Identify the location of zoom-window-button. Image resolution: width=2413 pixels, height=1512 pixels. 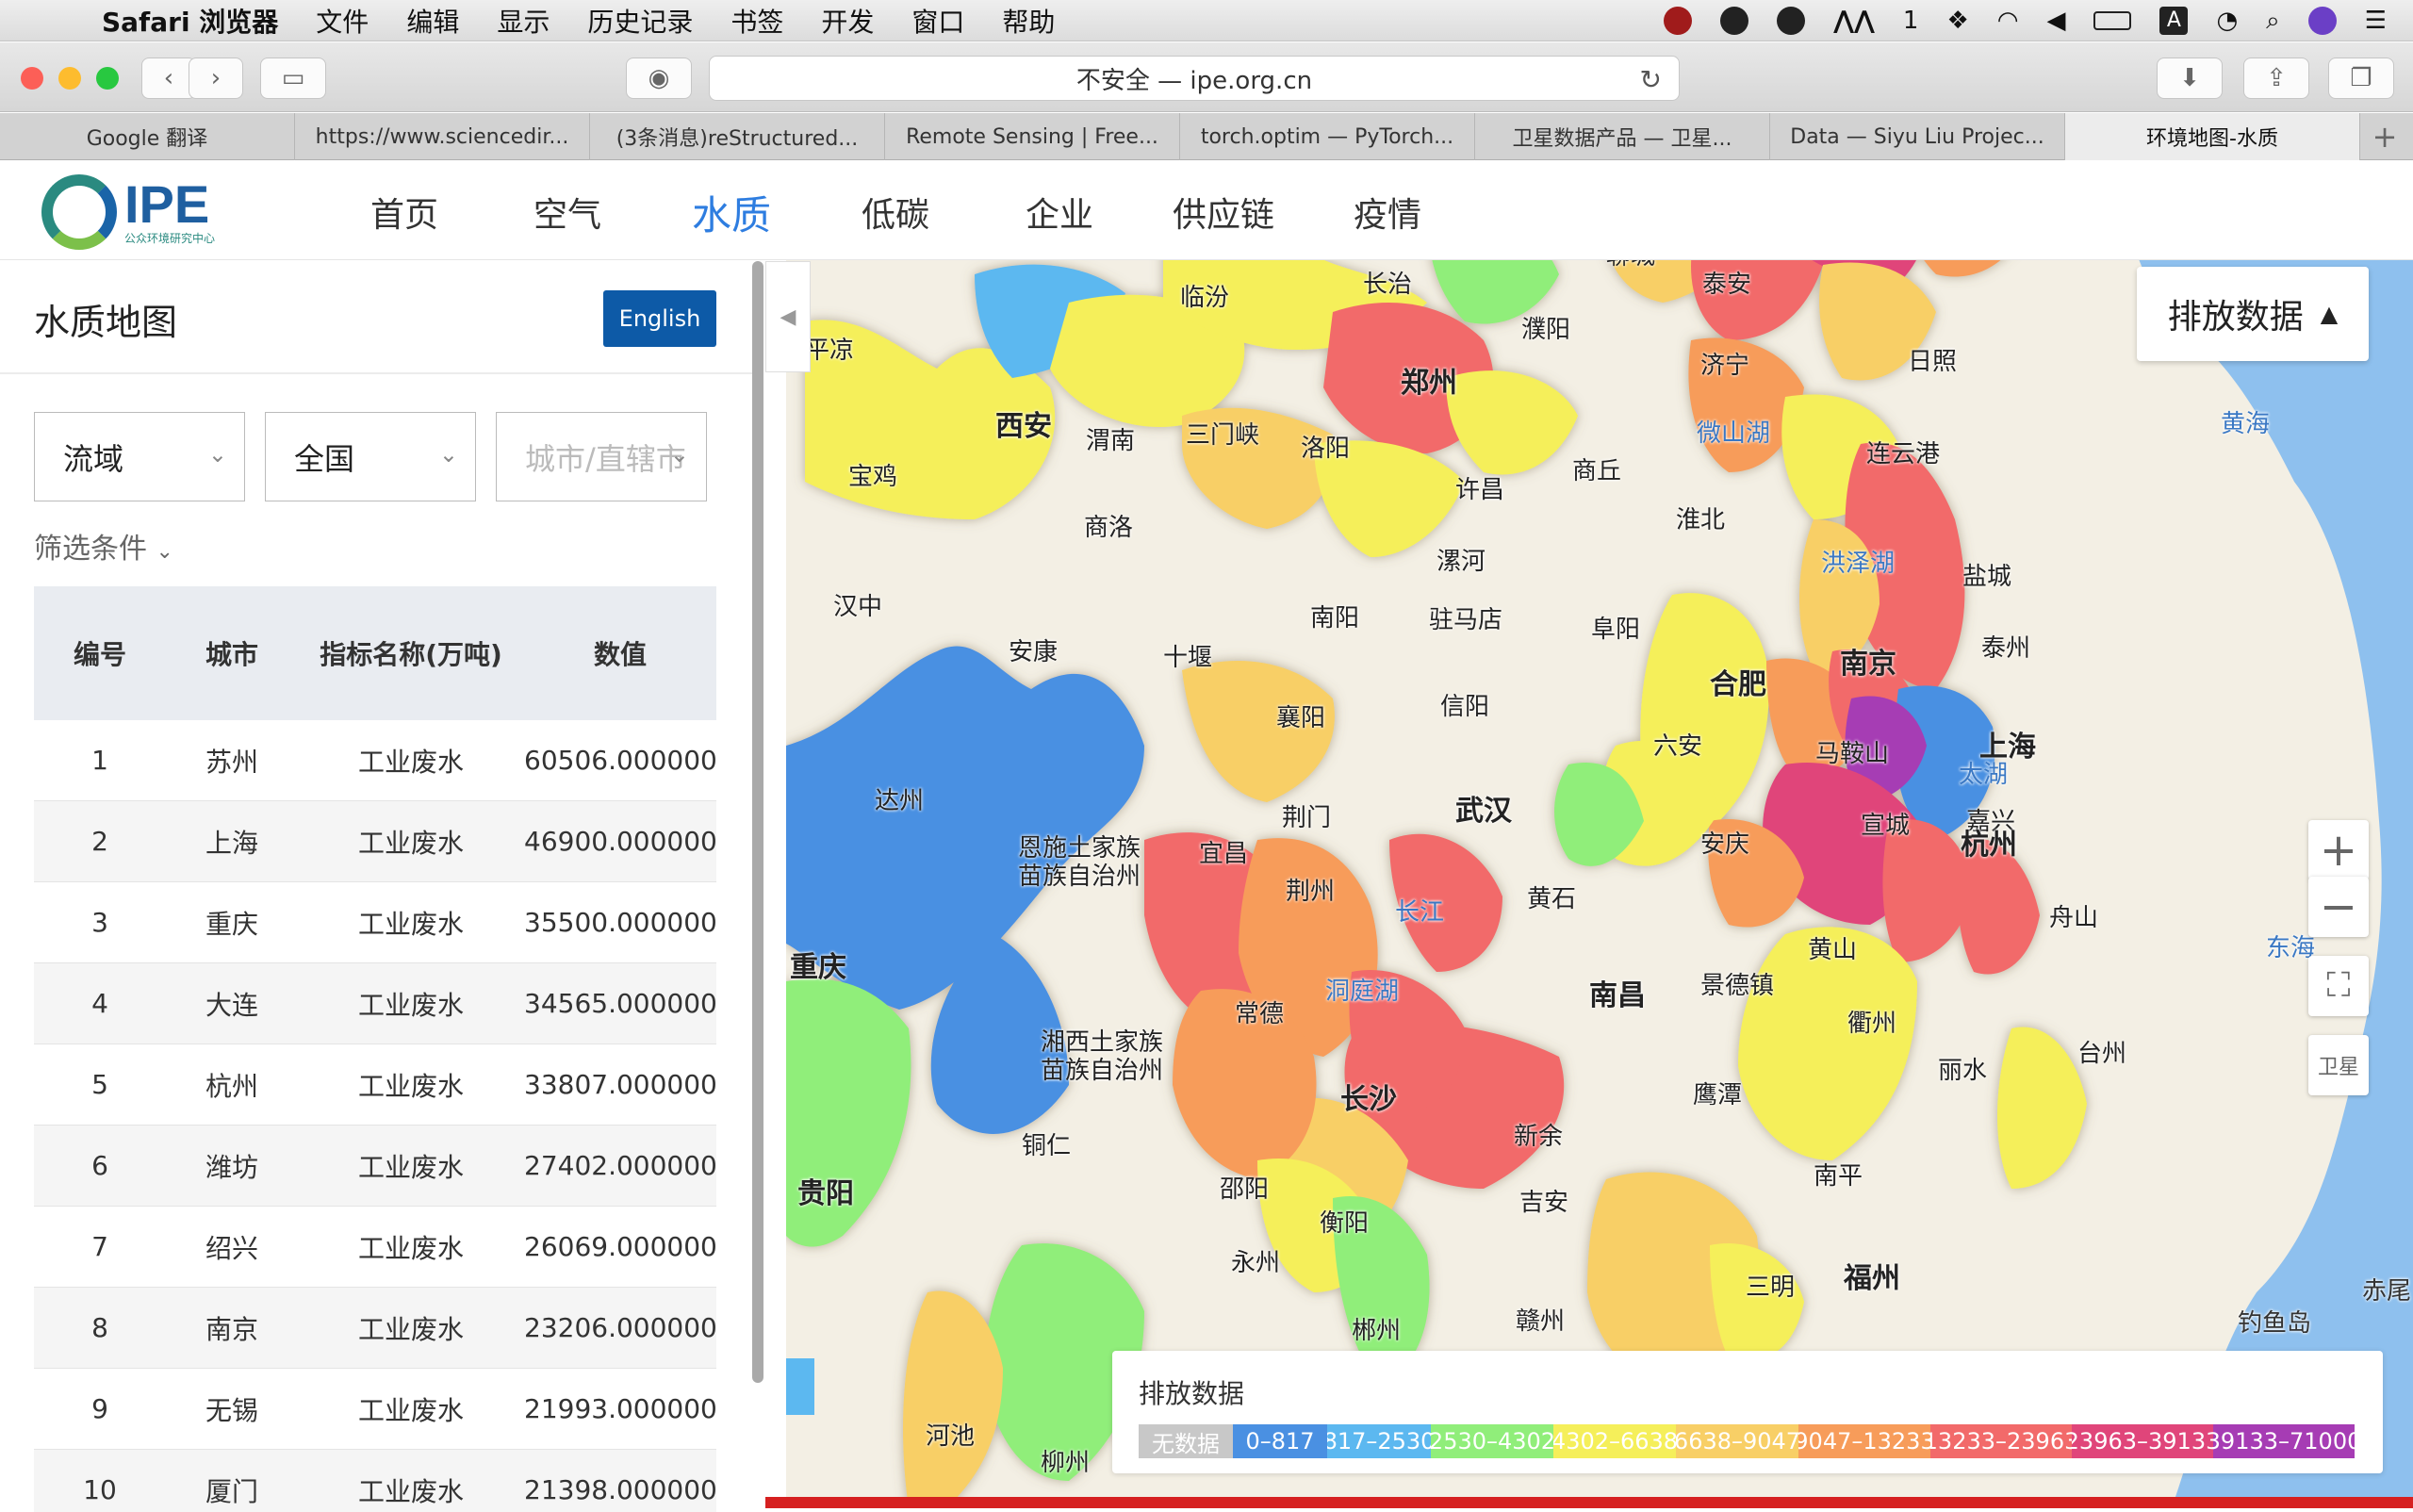
(108, 79).